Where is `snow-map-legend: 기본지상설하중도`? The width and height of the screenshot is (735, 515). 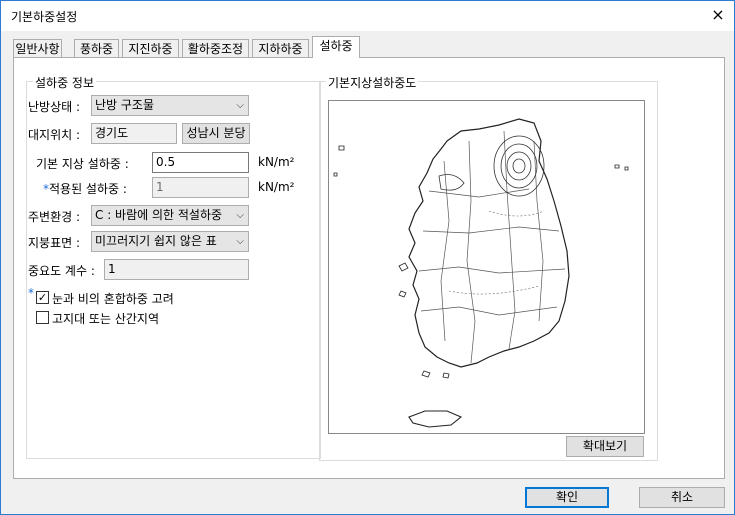
snow-map-legend: 기본지상설하중도 is located at coordinates (372, 82).